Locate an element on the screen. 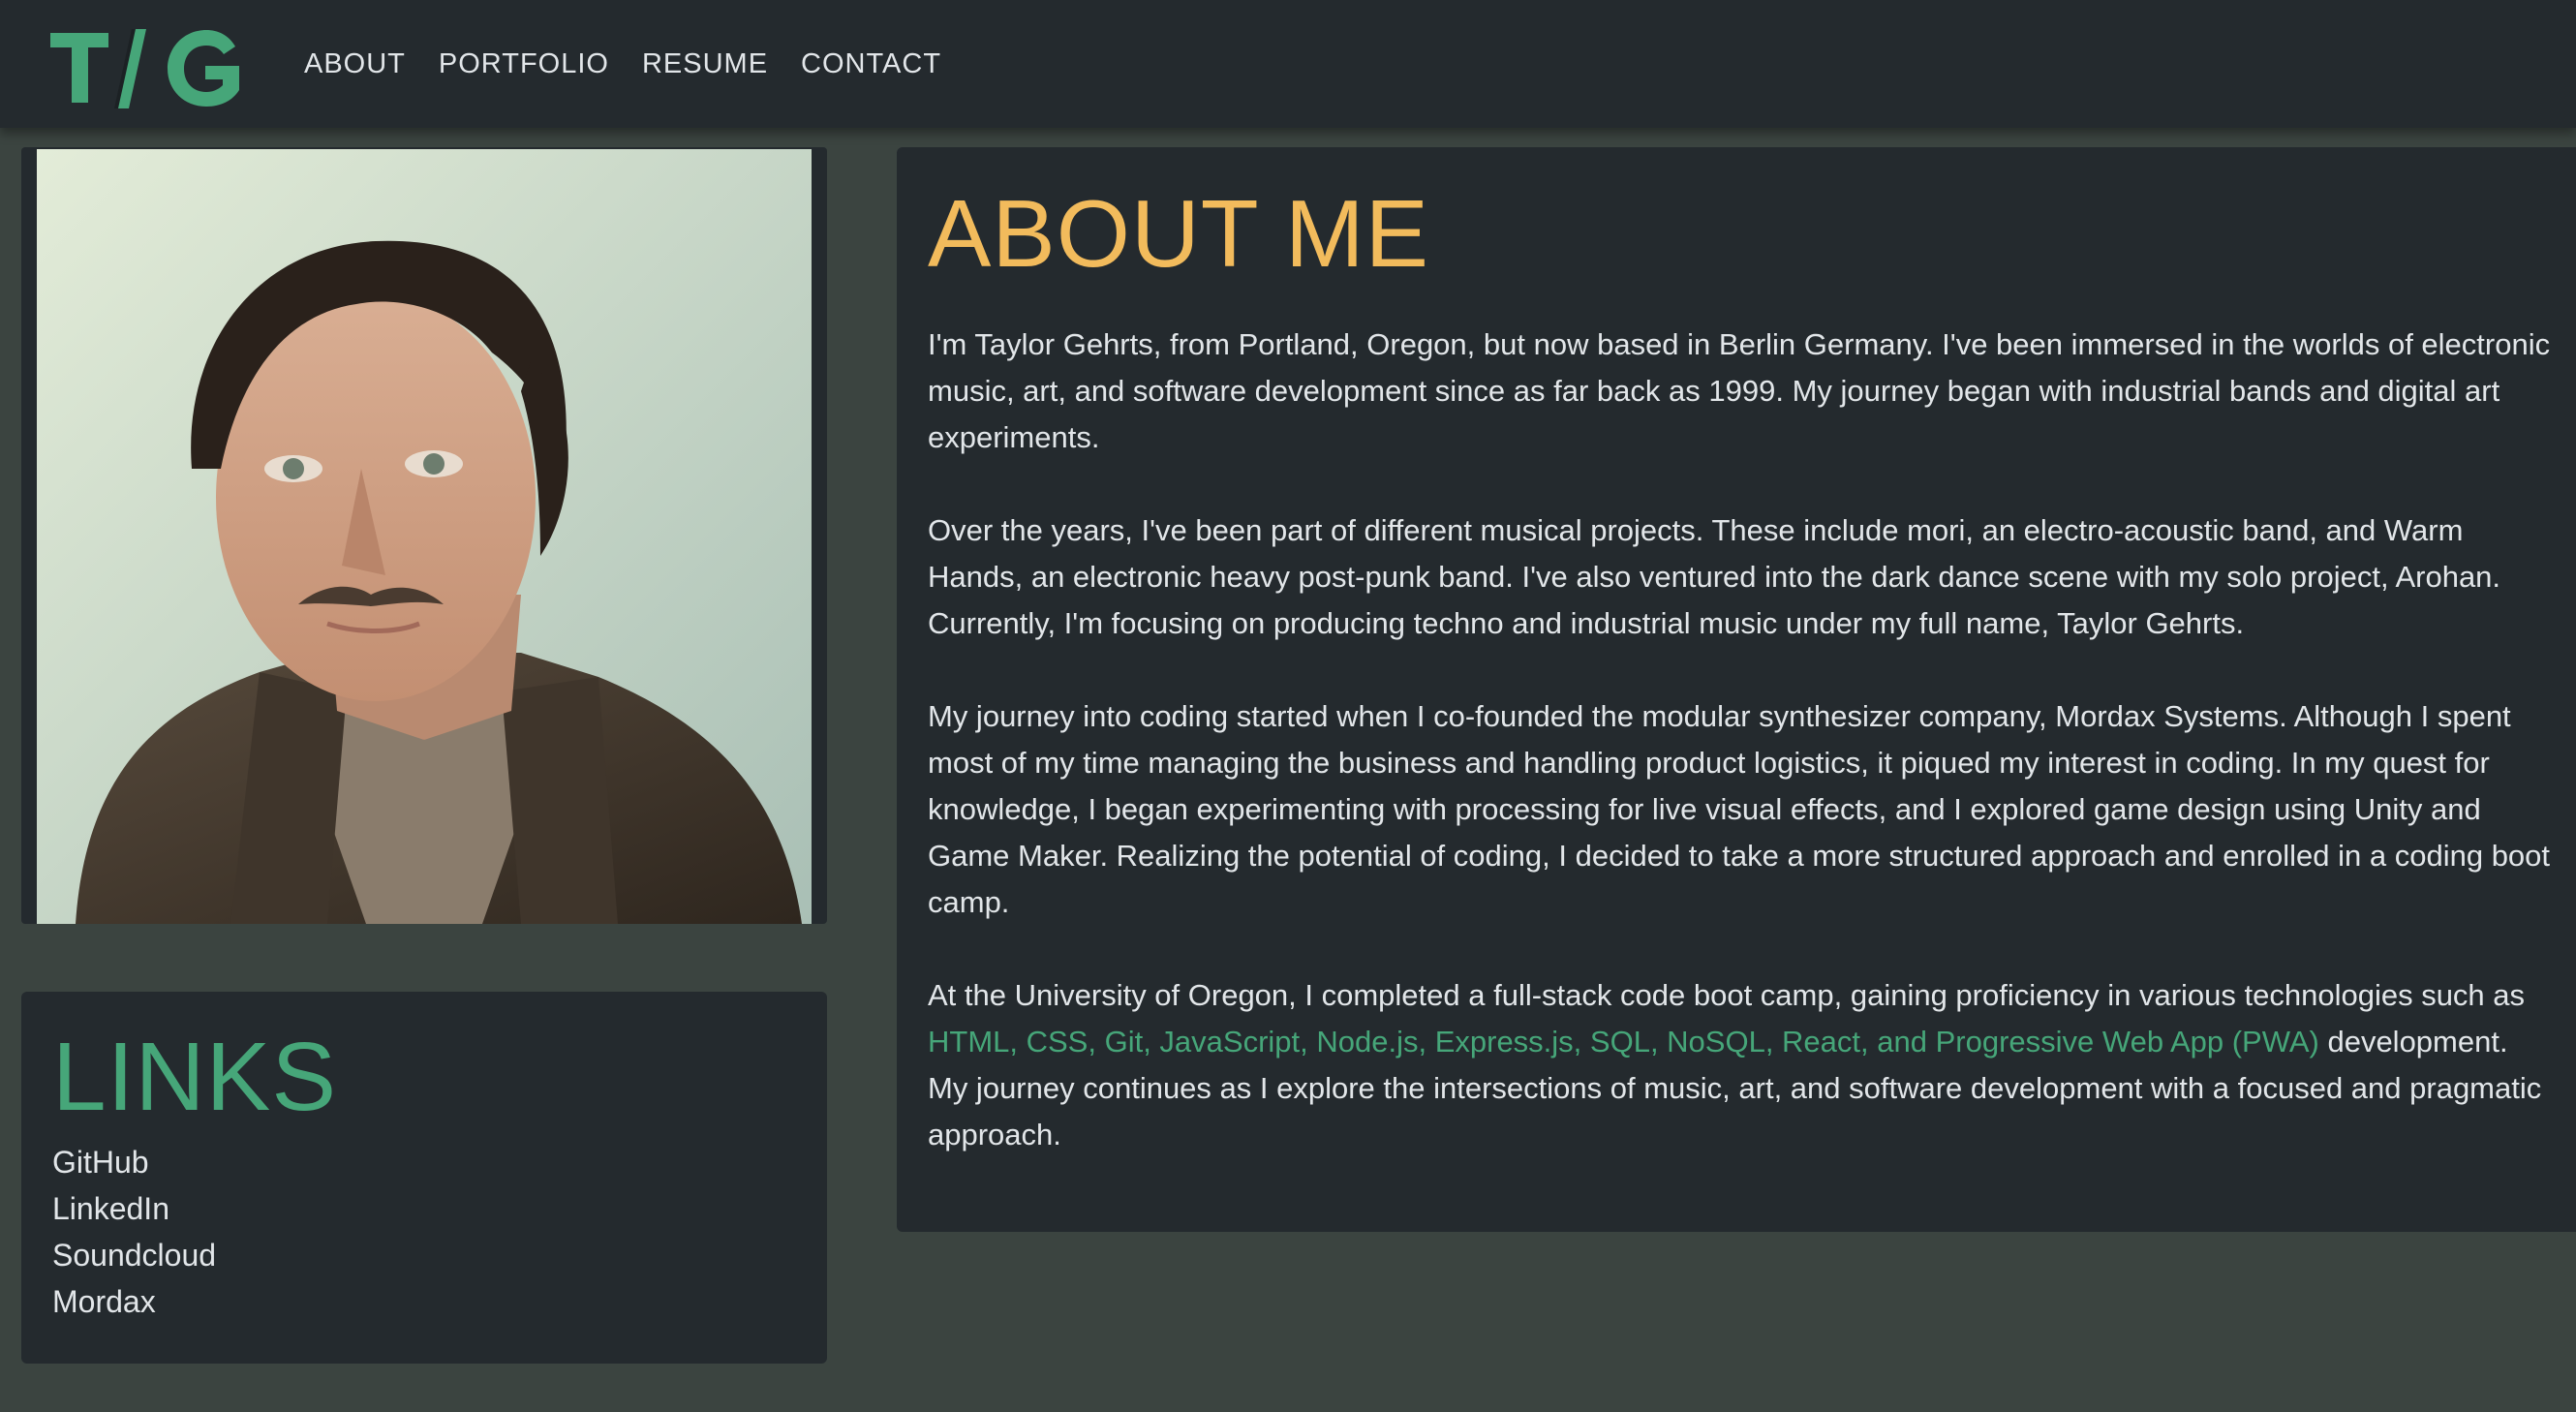 The width and height of the screenshot is (2576, 1412). nav-link-contact: CONTACT is located at coordinates (871, 64).